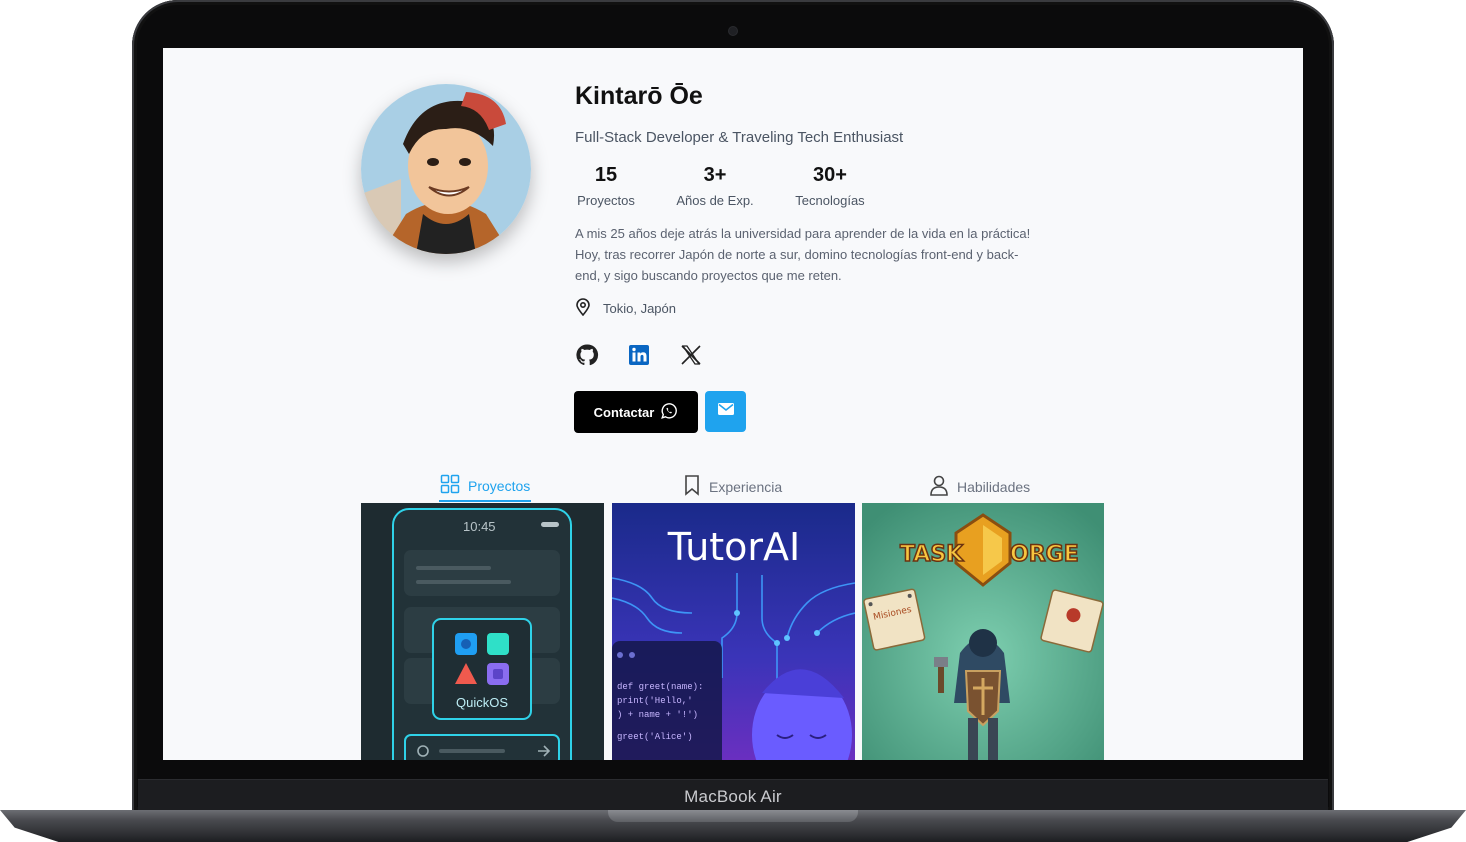  I want to click on stat-label: Tecnologías, so click(830, 200).